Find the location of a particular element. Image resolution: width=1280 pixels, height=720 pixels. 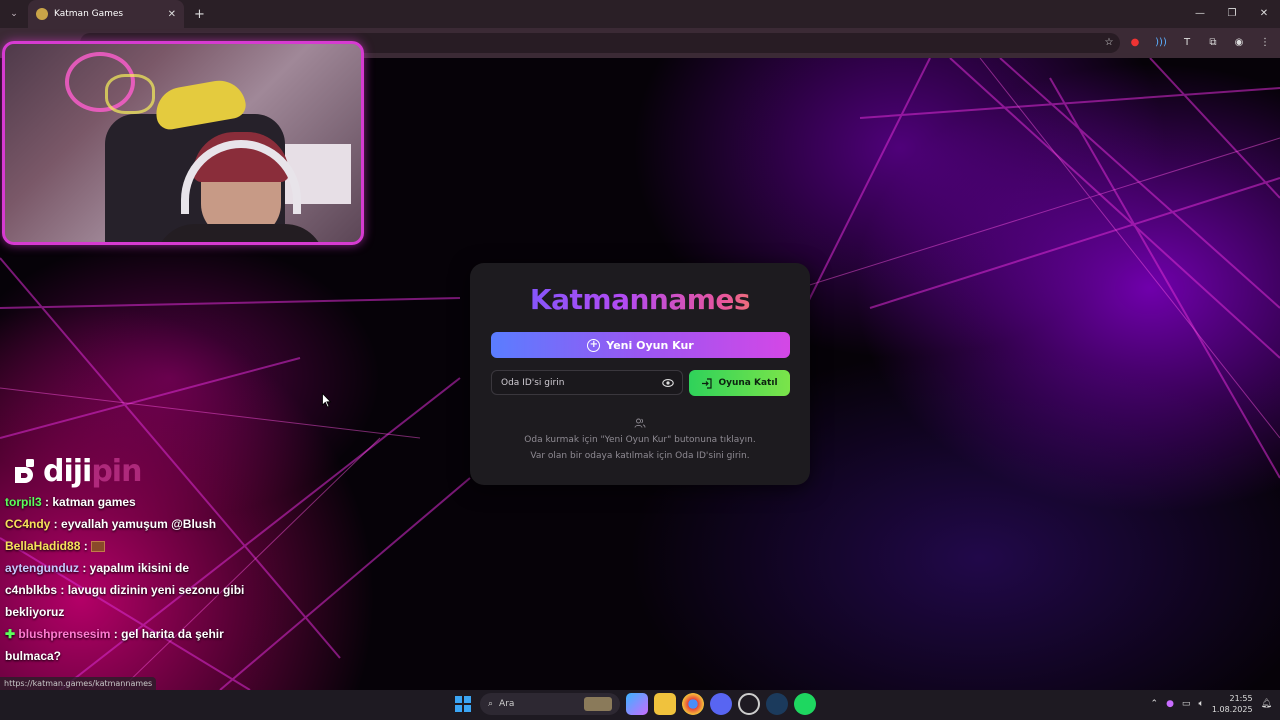

toolbar-icons: ☆ ● ))) T ⧉ ◉ ⋮ is located at coordinates (1187, 42).